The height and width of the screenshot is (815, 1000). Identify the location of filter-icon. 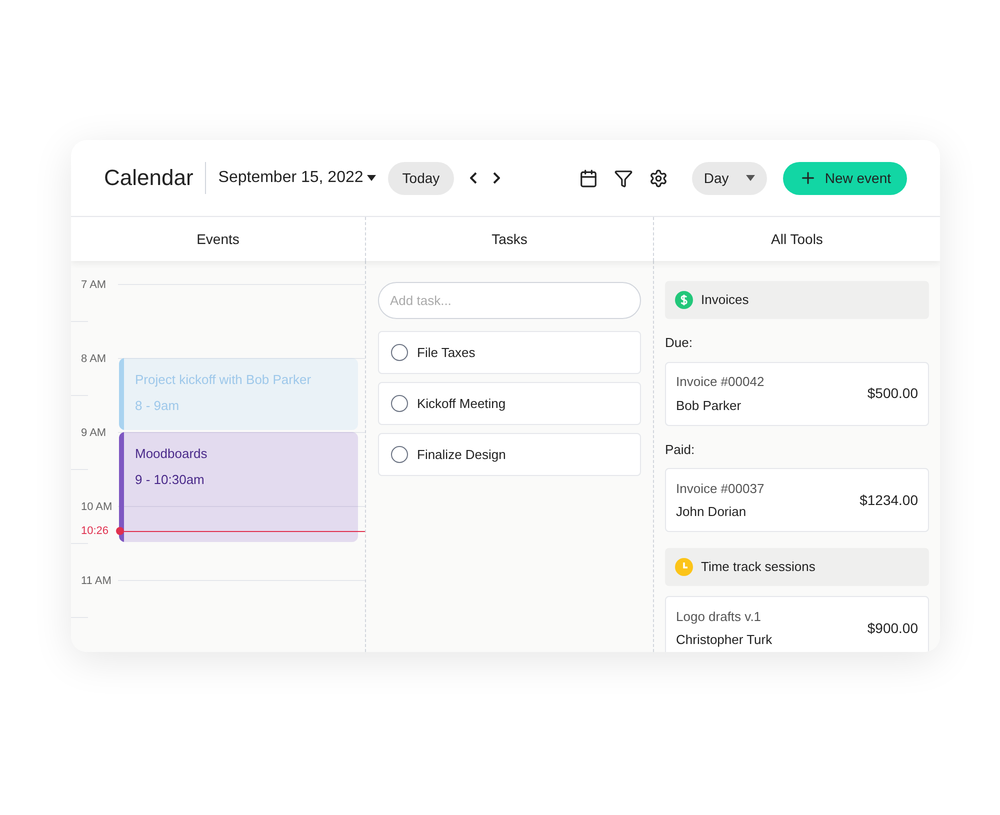
(623, 178).